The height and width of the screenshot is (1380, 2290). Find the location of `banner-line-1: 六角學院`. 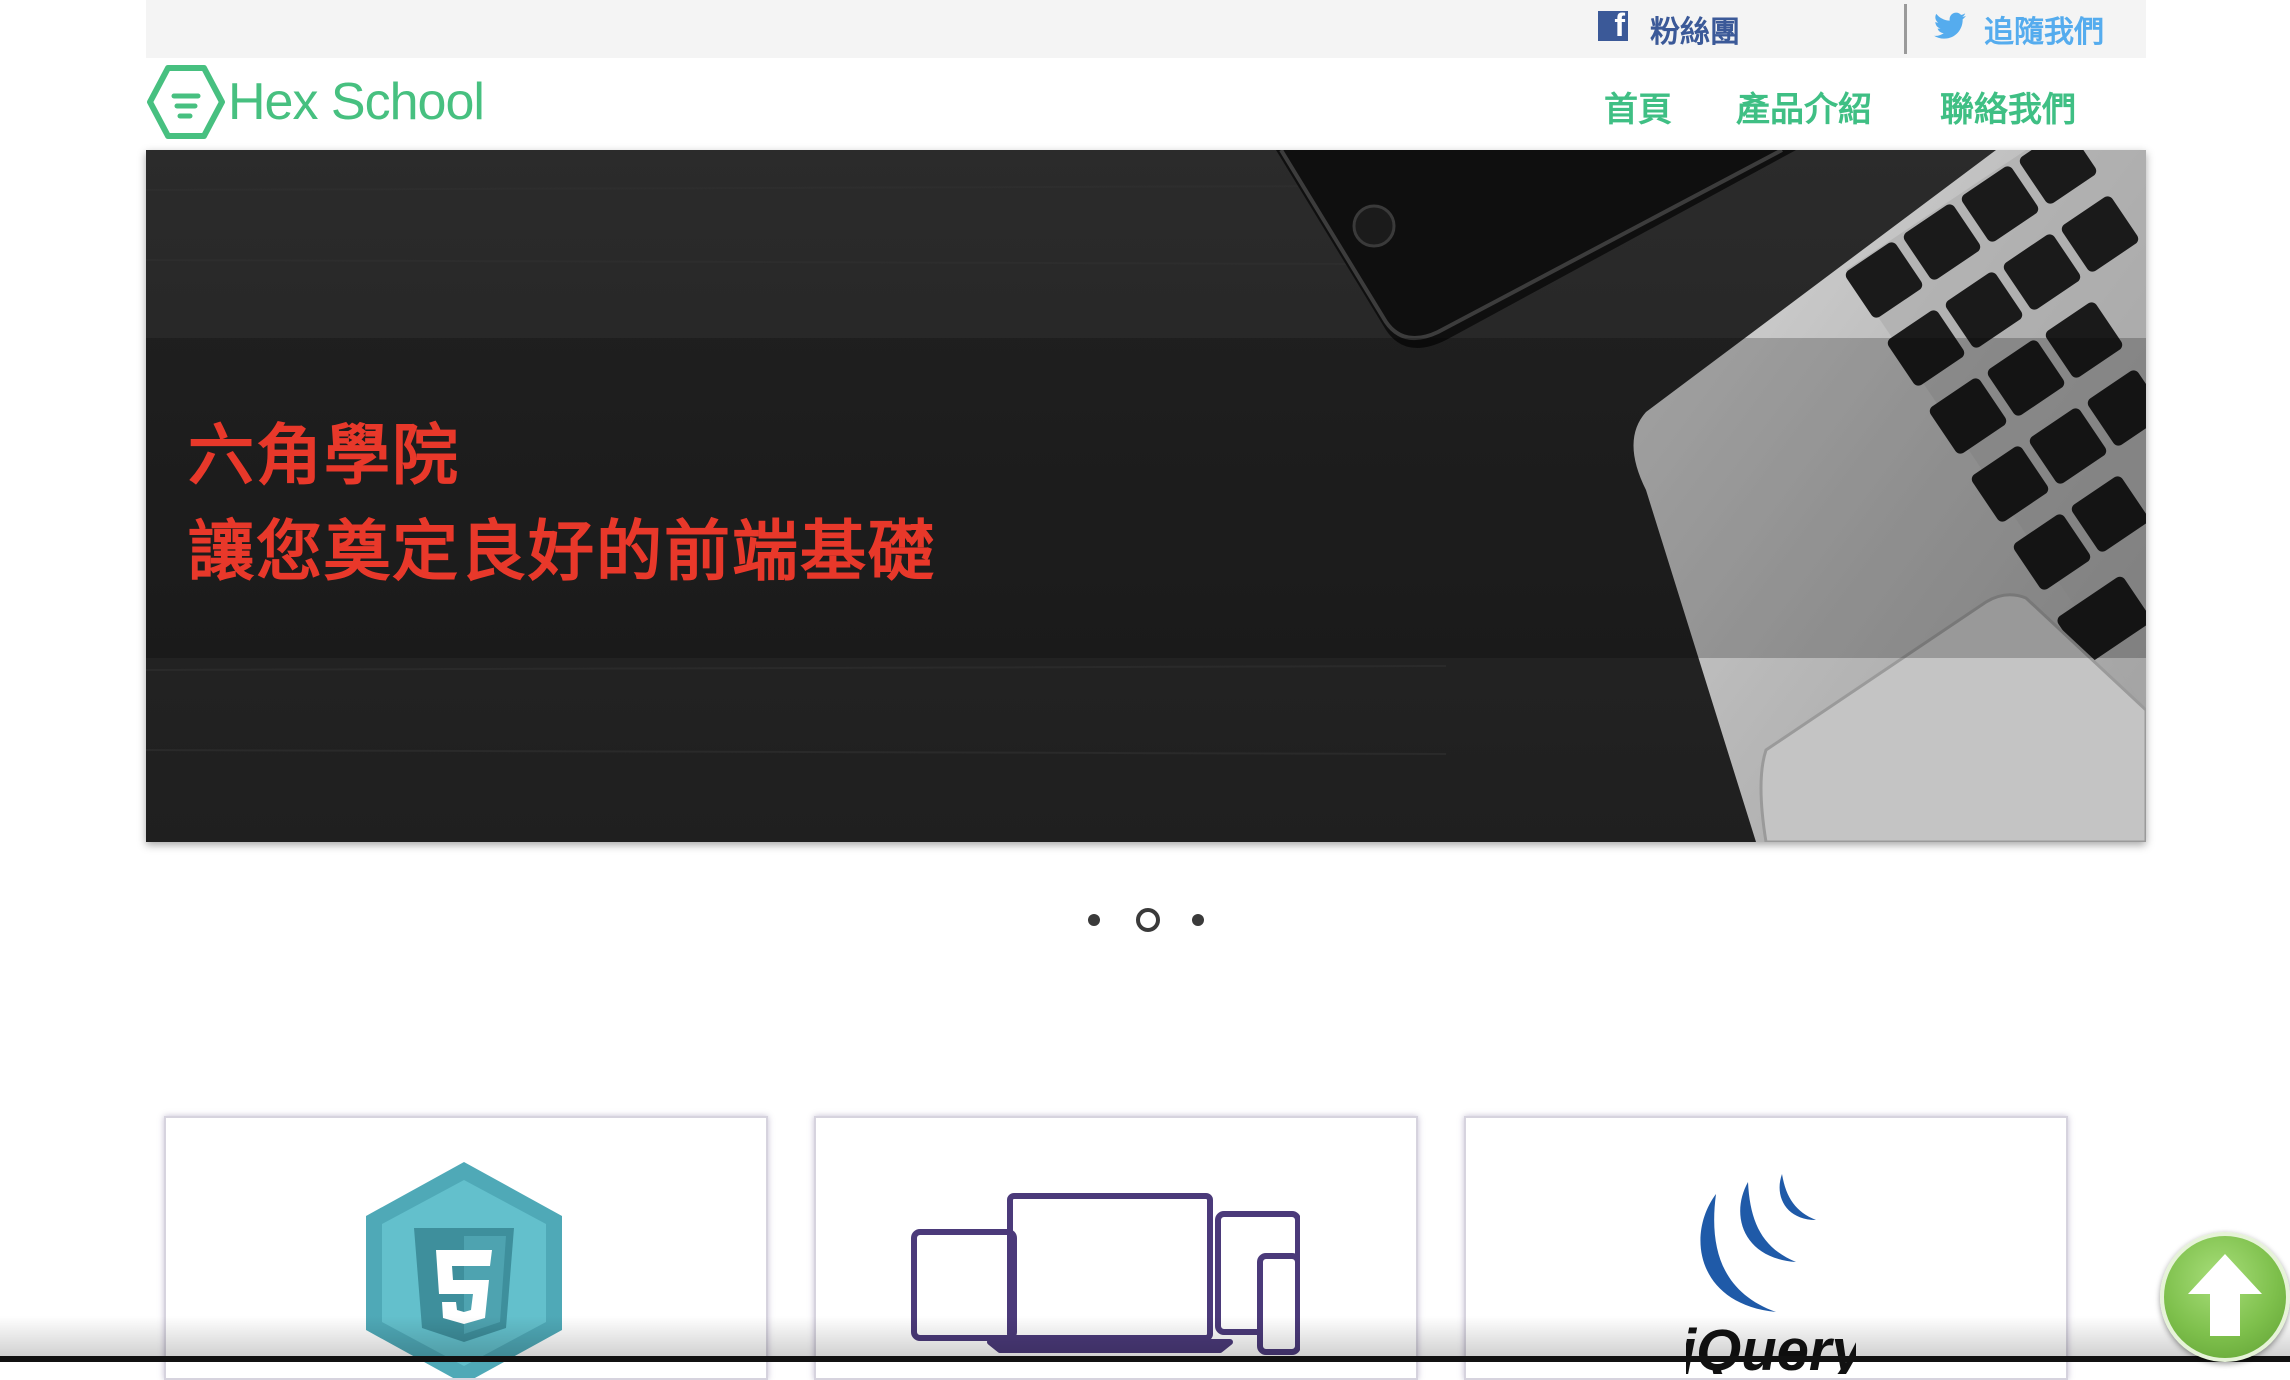

banner-line-1: 六角學院 is located at coordinates (324, 455).